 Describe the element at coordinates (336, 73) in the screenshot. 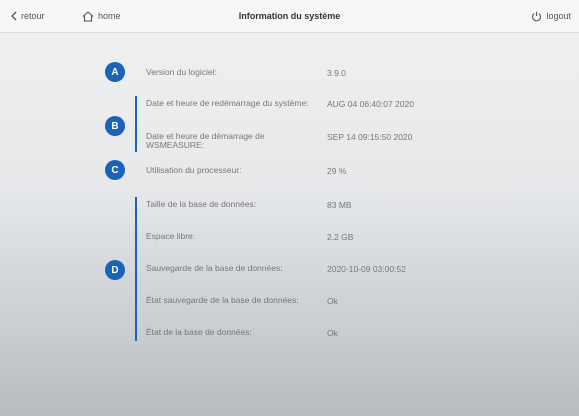

I see `software-version-value: 3.9.0` at that location.